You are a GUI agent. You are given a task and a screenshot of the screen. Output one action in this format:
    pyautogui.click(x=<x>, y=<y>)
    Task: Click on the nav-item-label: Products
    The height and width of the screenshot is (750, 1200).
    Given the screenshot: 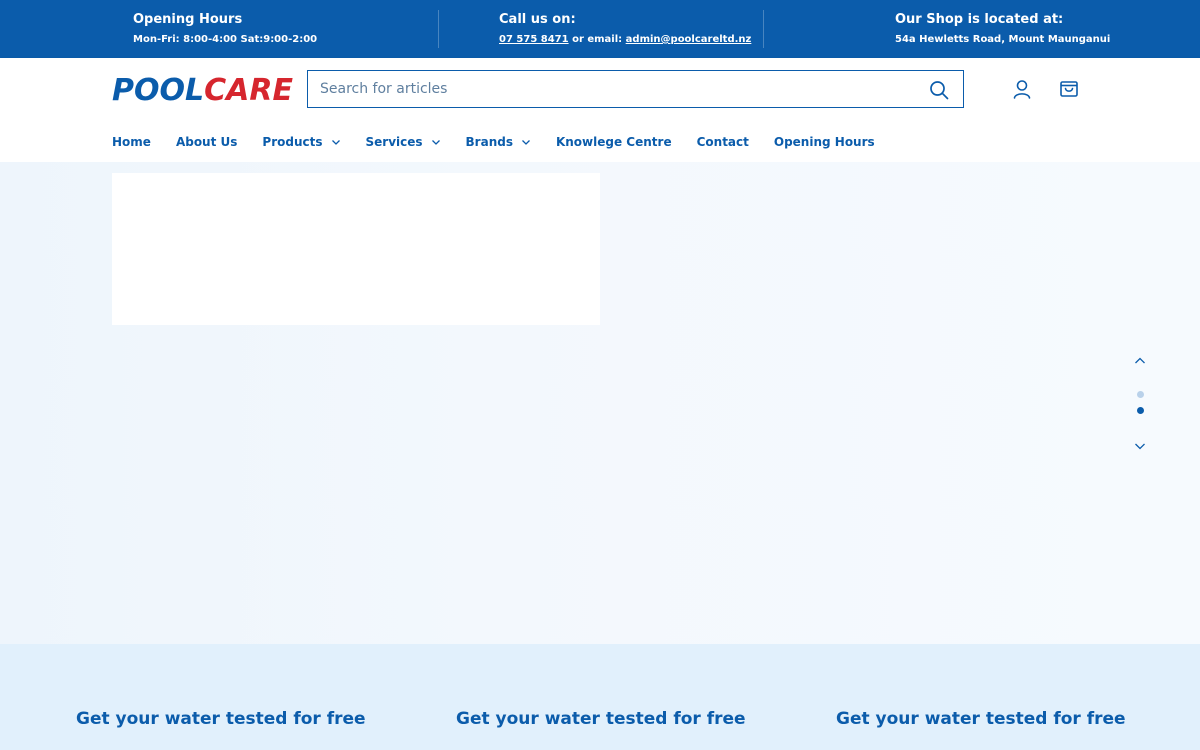 What is the action you would take?
    pyautogui.click(x=292, y=142)
    